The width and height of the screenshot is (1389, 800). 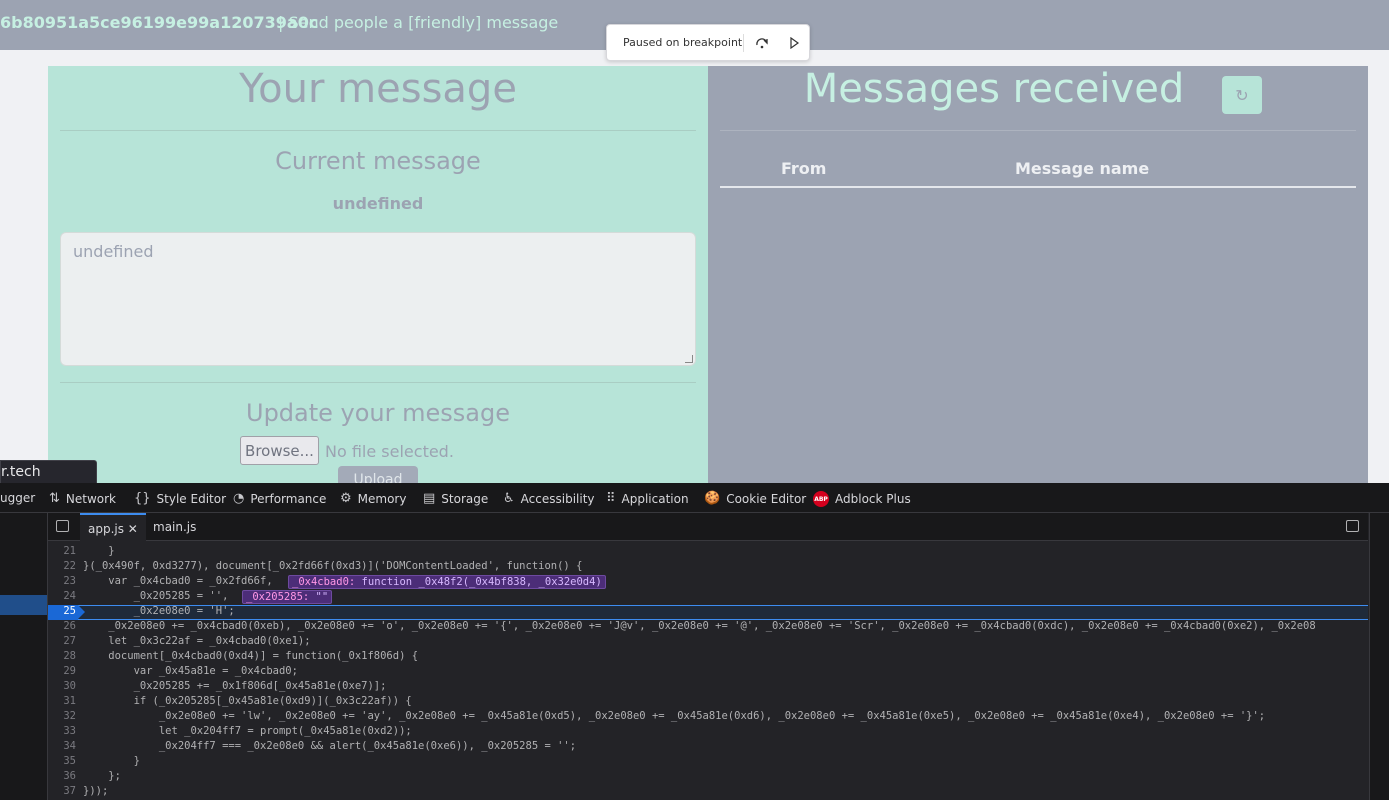 I want to click on line-number: 34, so click(x=62, y=746).